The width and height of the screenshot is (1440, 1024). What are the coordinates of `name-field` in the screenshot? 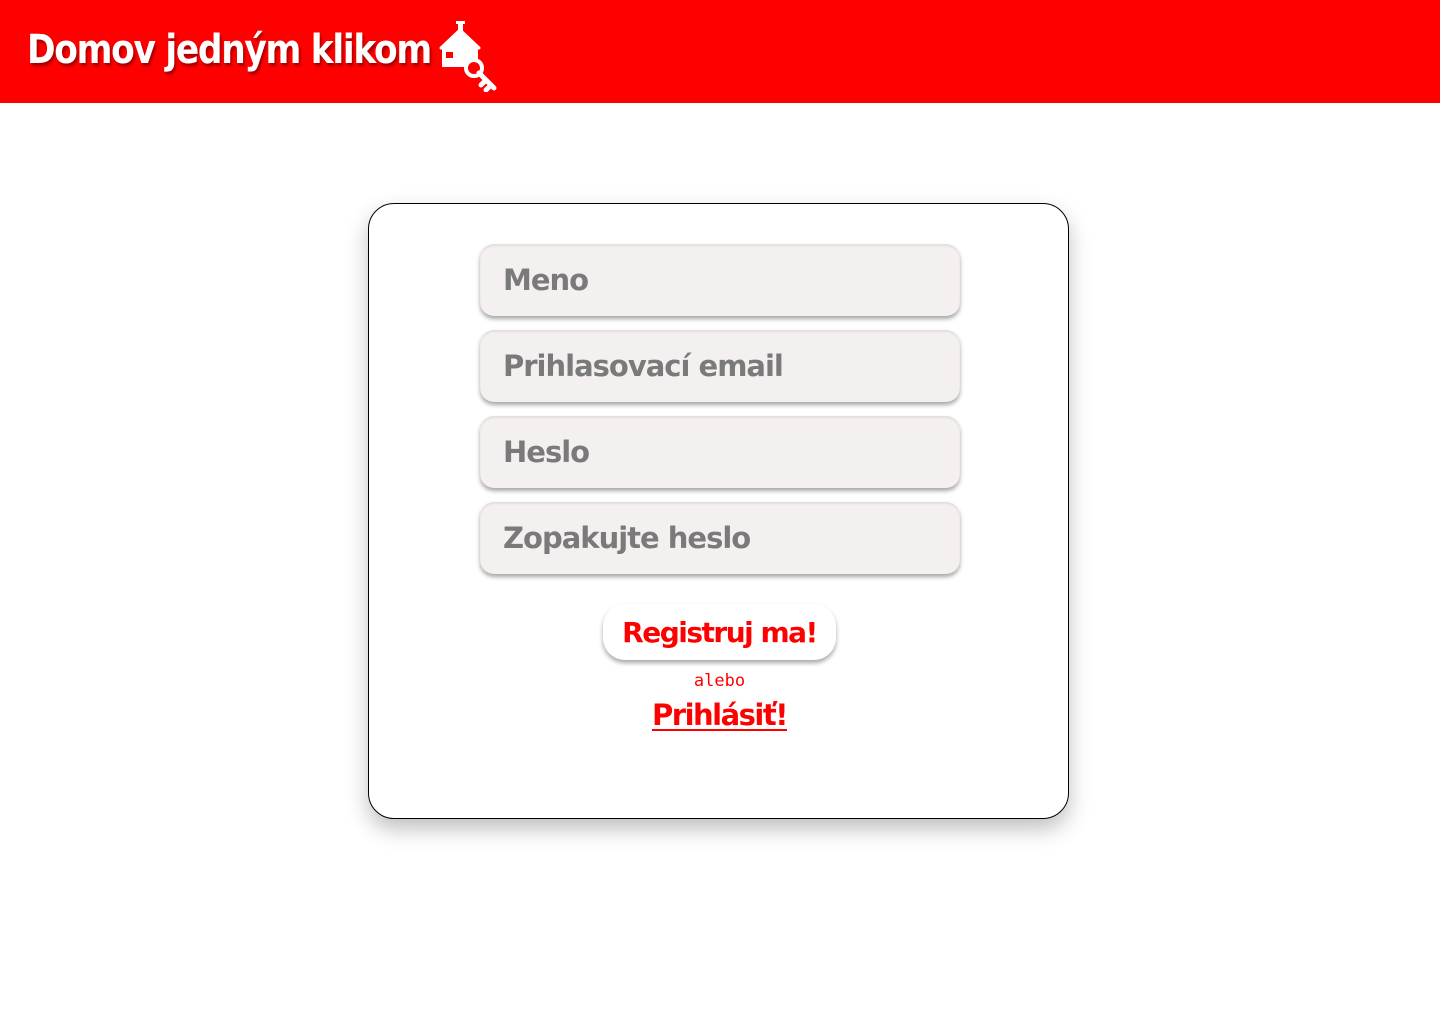 It's located at (720, 280).